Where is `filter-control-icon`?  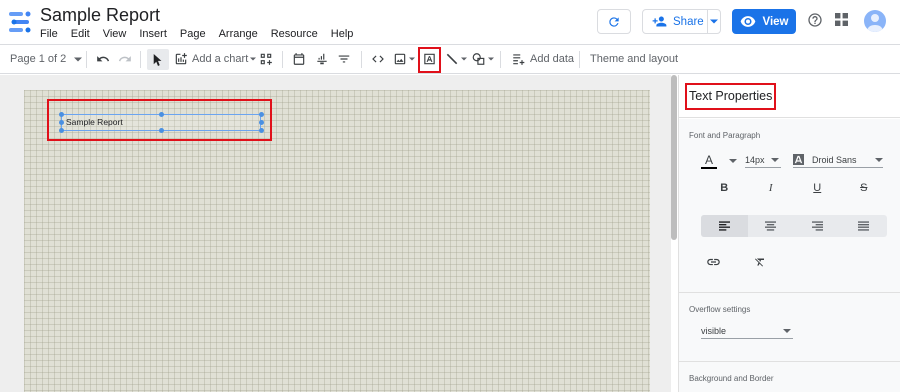
filter-control-icon is located at coordinates (344, 59).